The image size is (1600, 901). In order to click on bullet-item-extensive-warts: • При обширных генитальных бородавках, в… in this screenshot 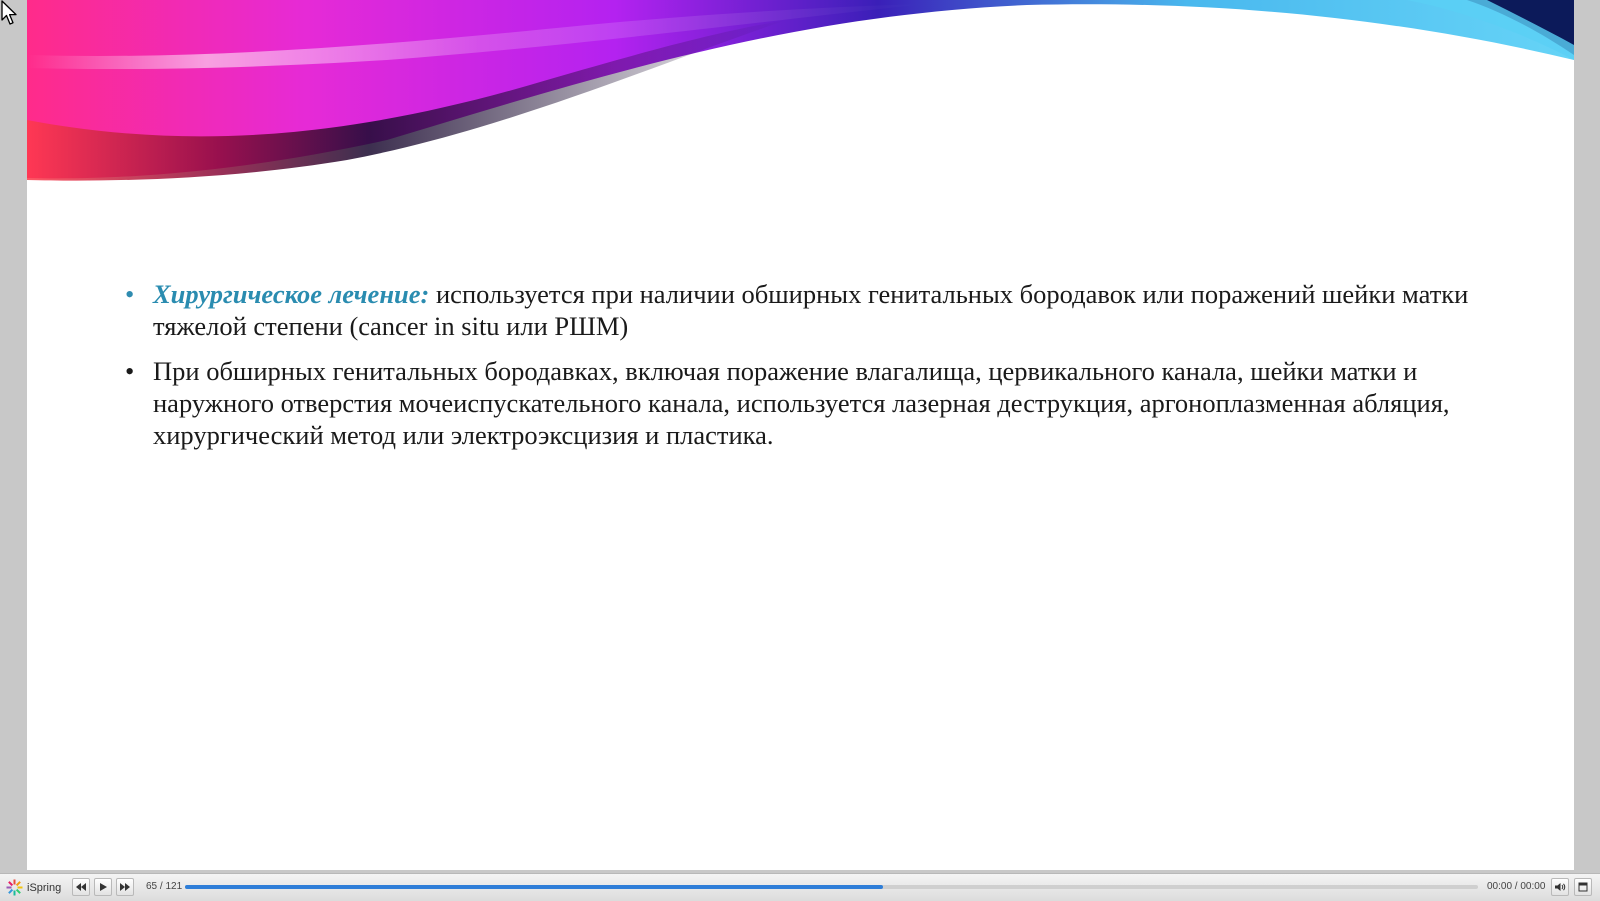, I will do `click(803, 403)`.